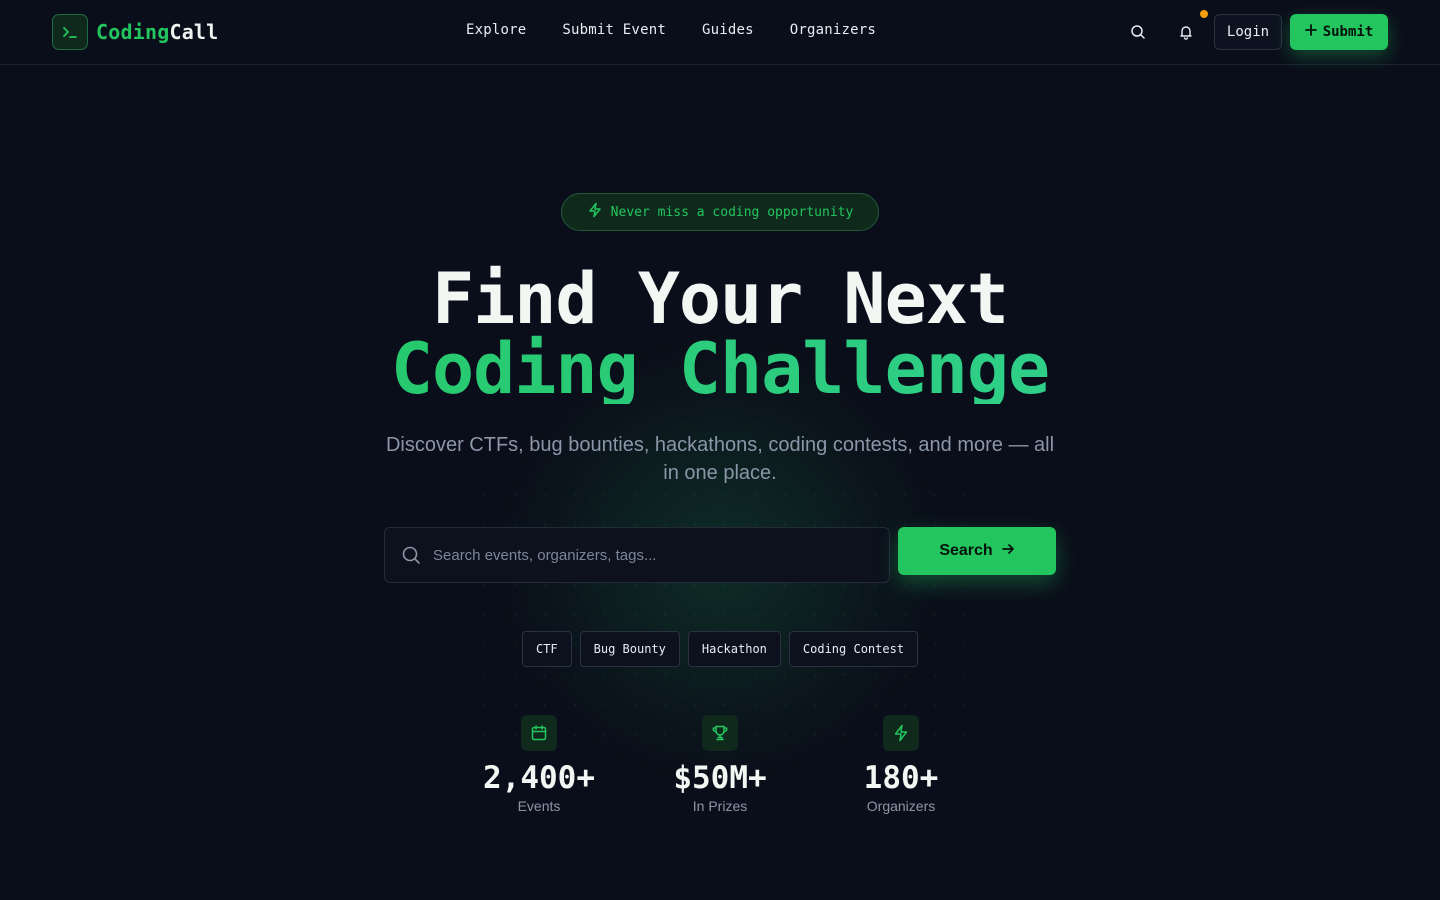  Describe the element at coordinates (539, 778) in the screenshot. I see `stat-value: 2,400+` at that location.